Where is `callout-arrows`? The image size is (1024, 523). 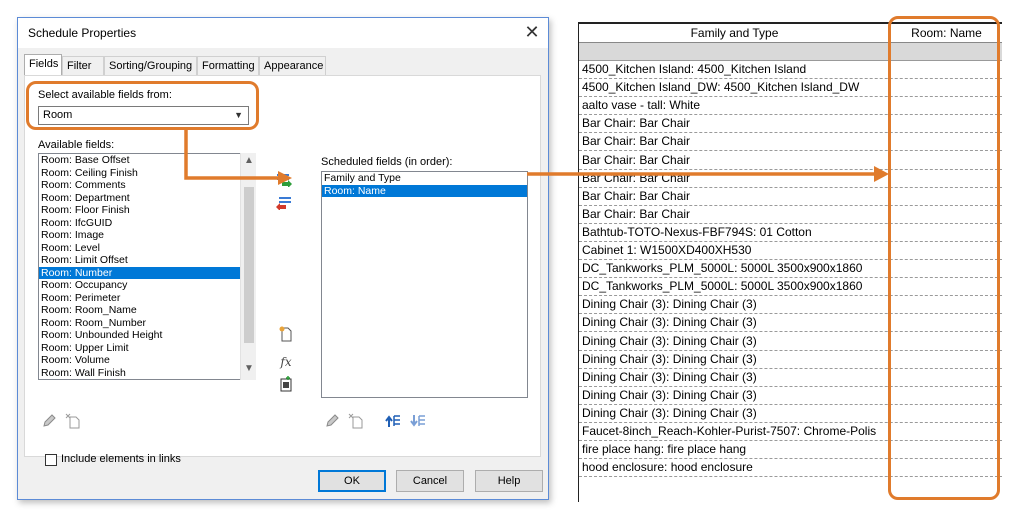 callout-arrows is located at coordinates (536, 157).